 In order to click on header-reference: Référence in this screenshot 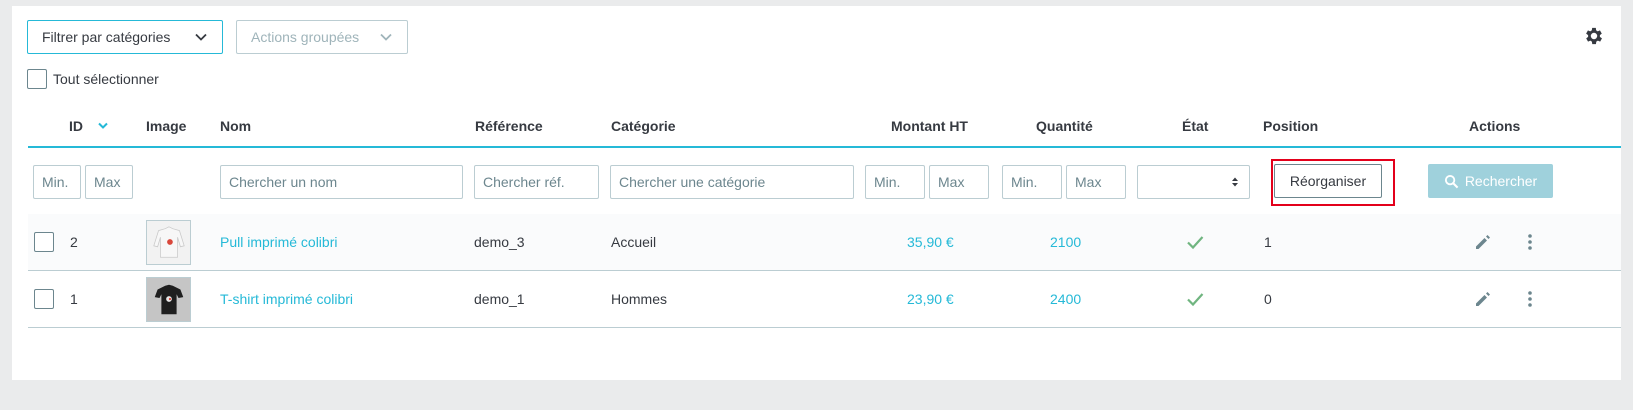, I will do `click(509, 126)`.